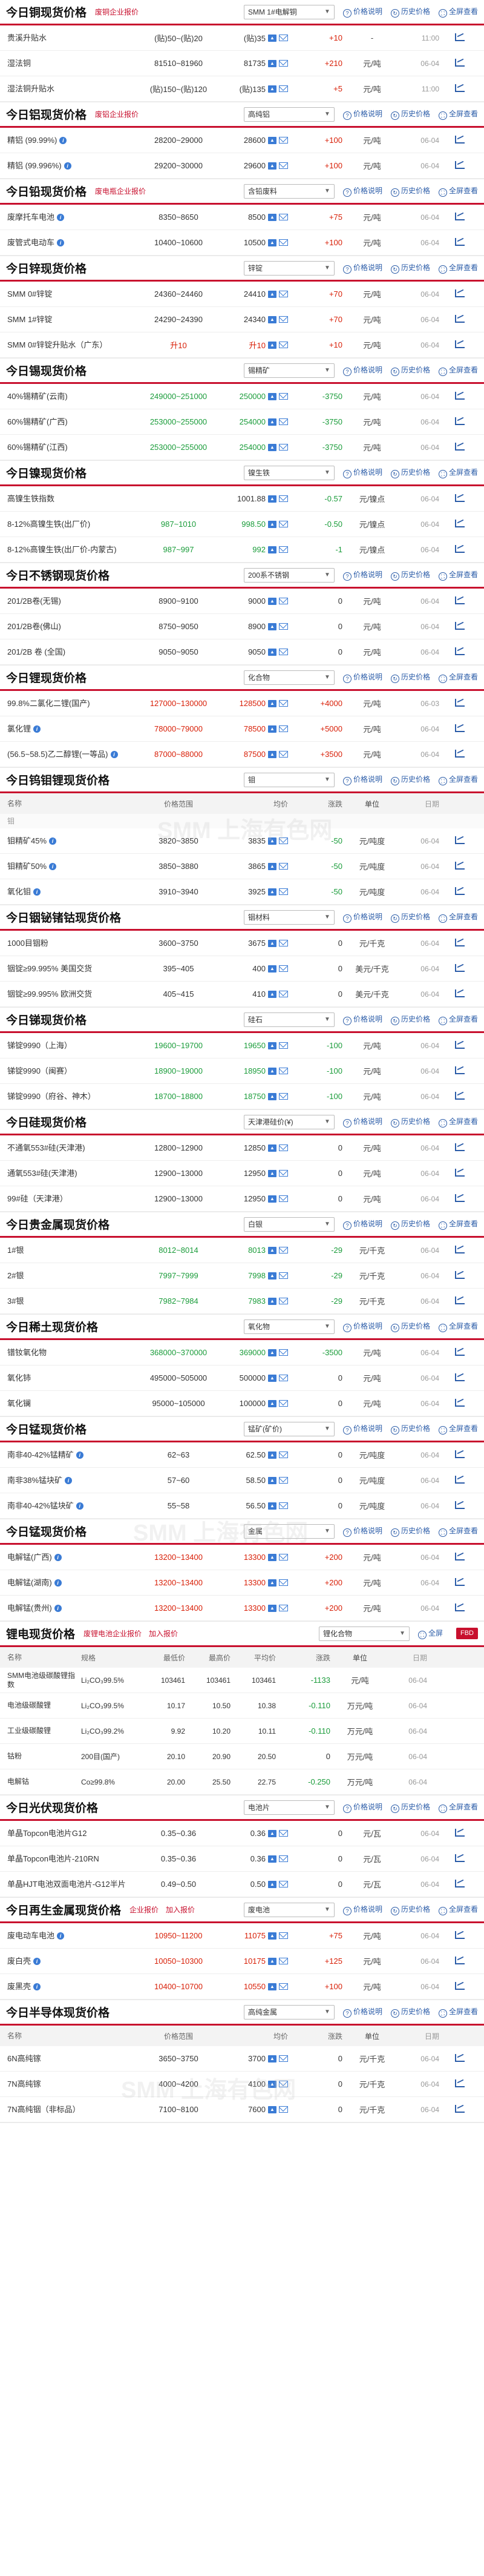 This screenshot has height=2576, width=484. I want to click on product-name: 氧化钼 i, so click(66, 891).